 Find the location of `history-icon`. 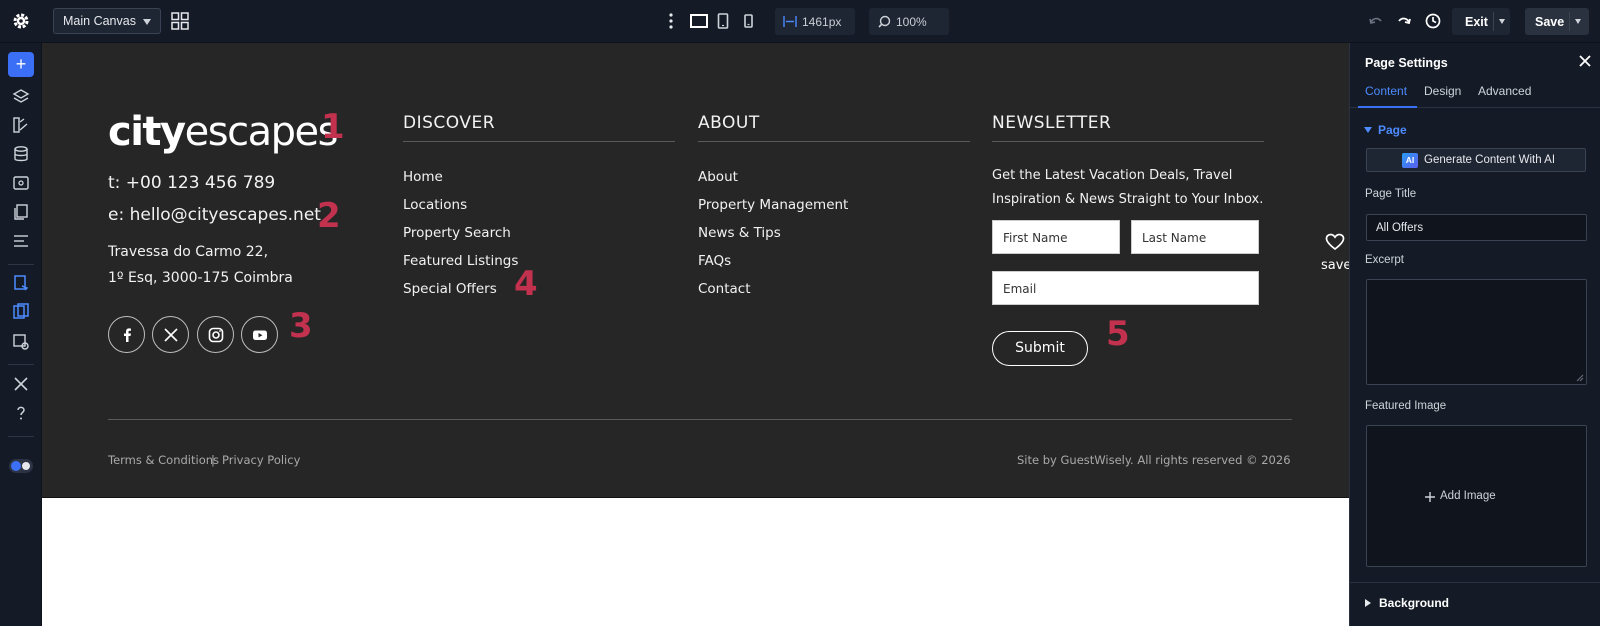

history-icon is located at coordinates (1433, 21).